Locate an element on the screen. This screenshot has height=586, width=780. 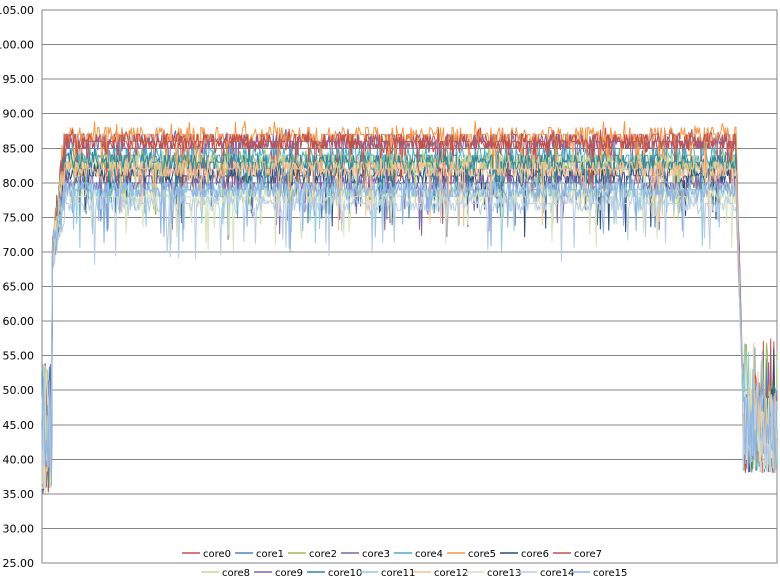
y-tick-label: 100.00 is located at coordinates (17, 45).